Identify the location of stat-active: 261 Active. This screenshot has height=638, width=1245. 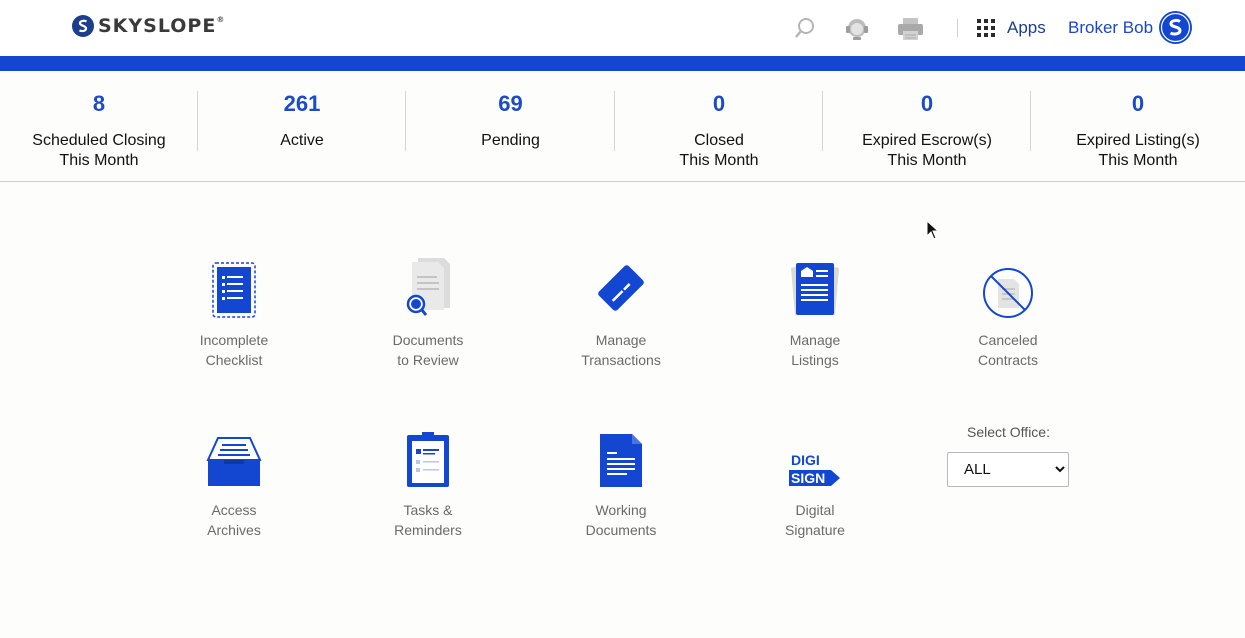
(302, 126).